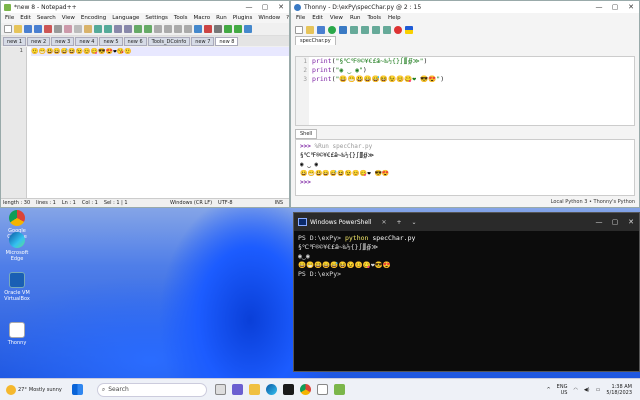 The width and height of the screenshot is (640, 400). What do you see at coordinates (271, 389) in the screenshot?
I see `edge-icon` at bounding box center [271, 389].